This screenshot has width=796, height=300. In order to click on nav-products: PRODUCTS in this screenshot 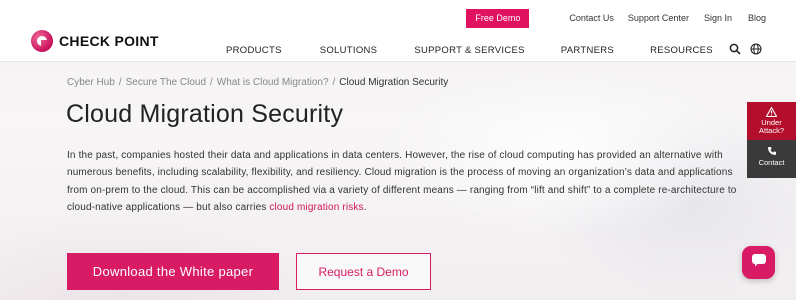, I will do `click(254, 50)`.